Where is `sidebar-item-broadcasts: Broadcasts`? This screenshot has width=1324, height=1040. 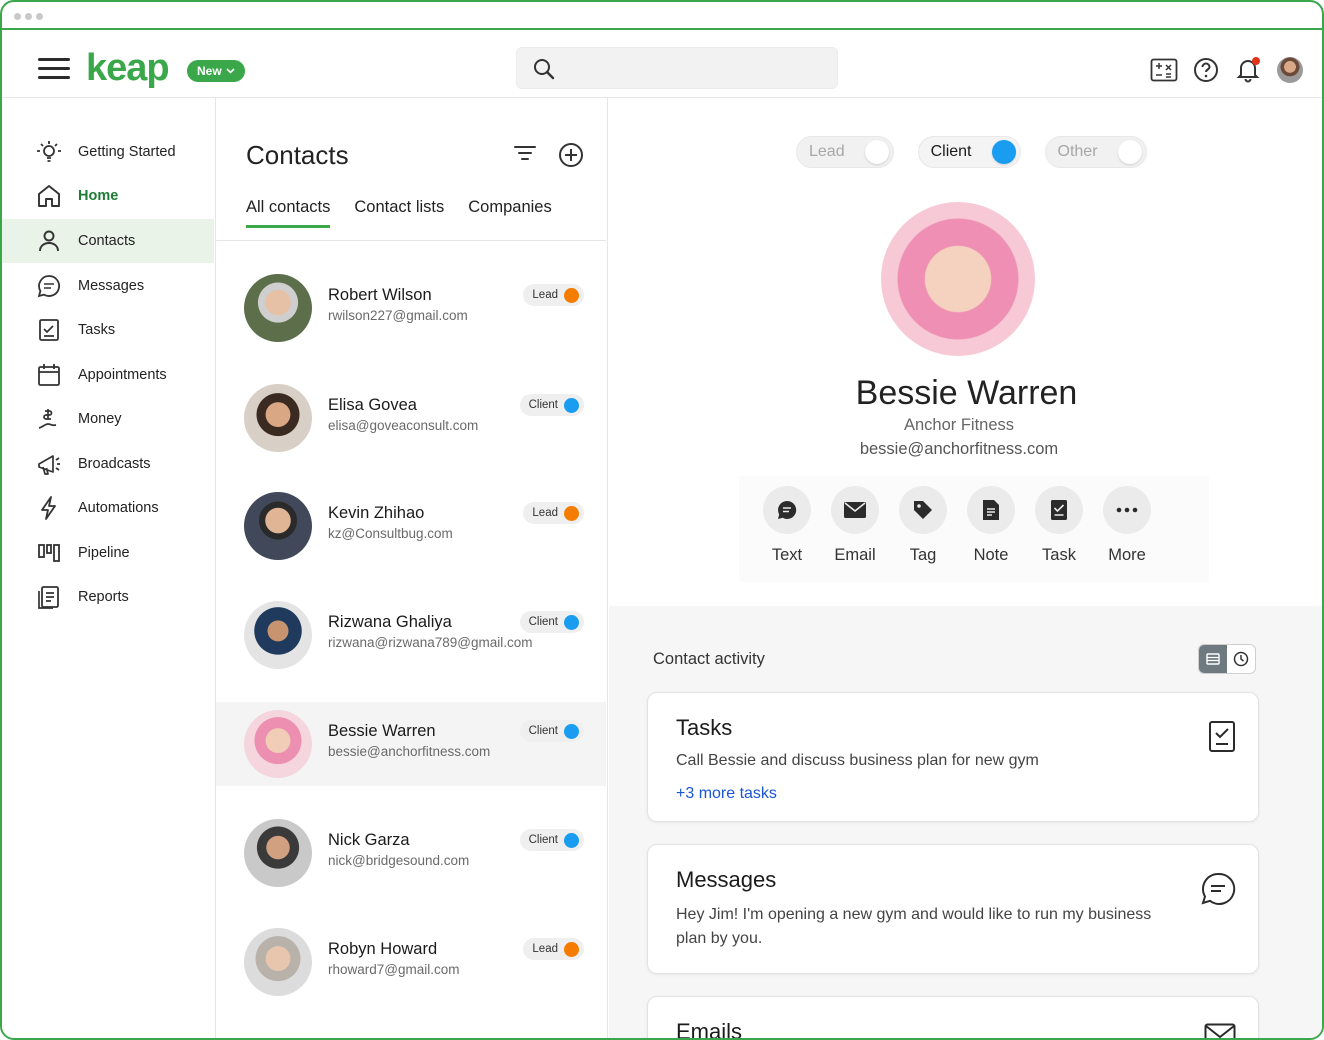
sidebar-item-broadcasts: Broadcasts is located at coordinates (108, 464).